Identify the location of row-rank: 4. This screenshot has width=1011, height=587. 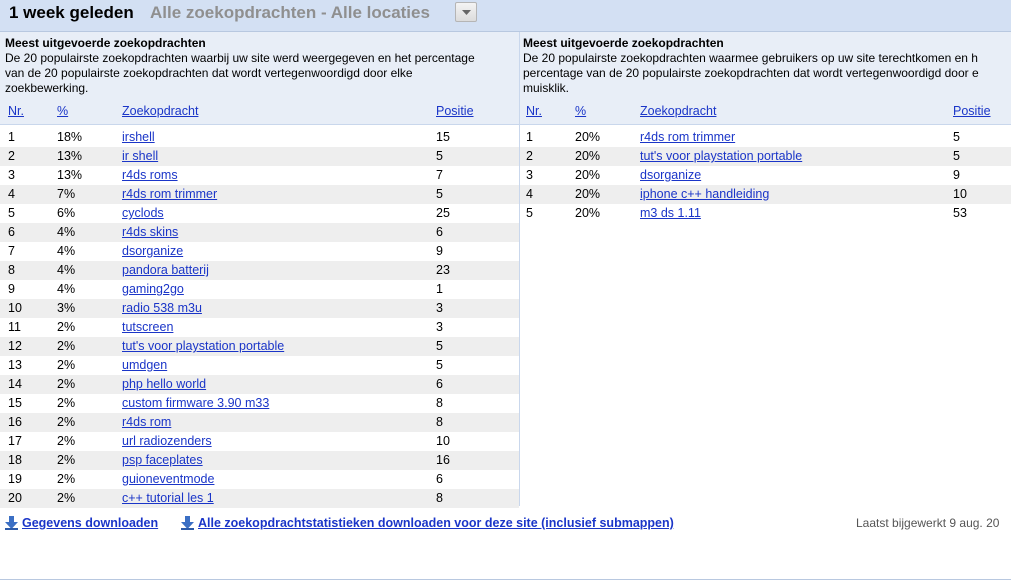
(529, 194).